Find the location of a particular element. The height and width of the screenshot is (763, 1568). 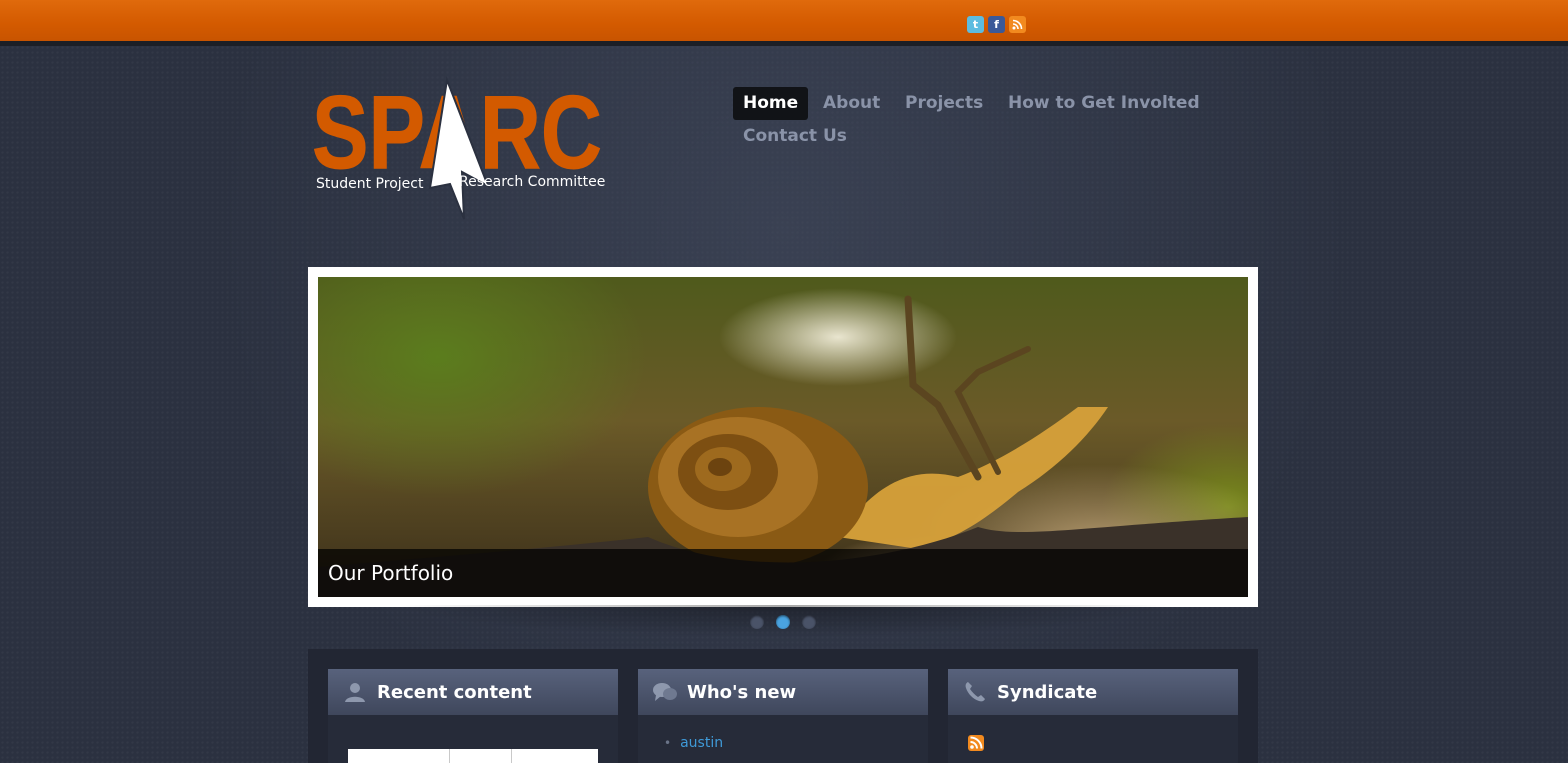

logo-right-text: Research Committee is located at coordinates (532, 182).